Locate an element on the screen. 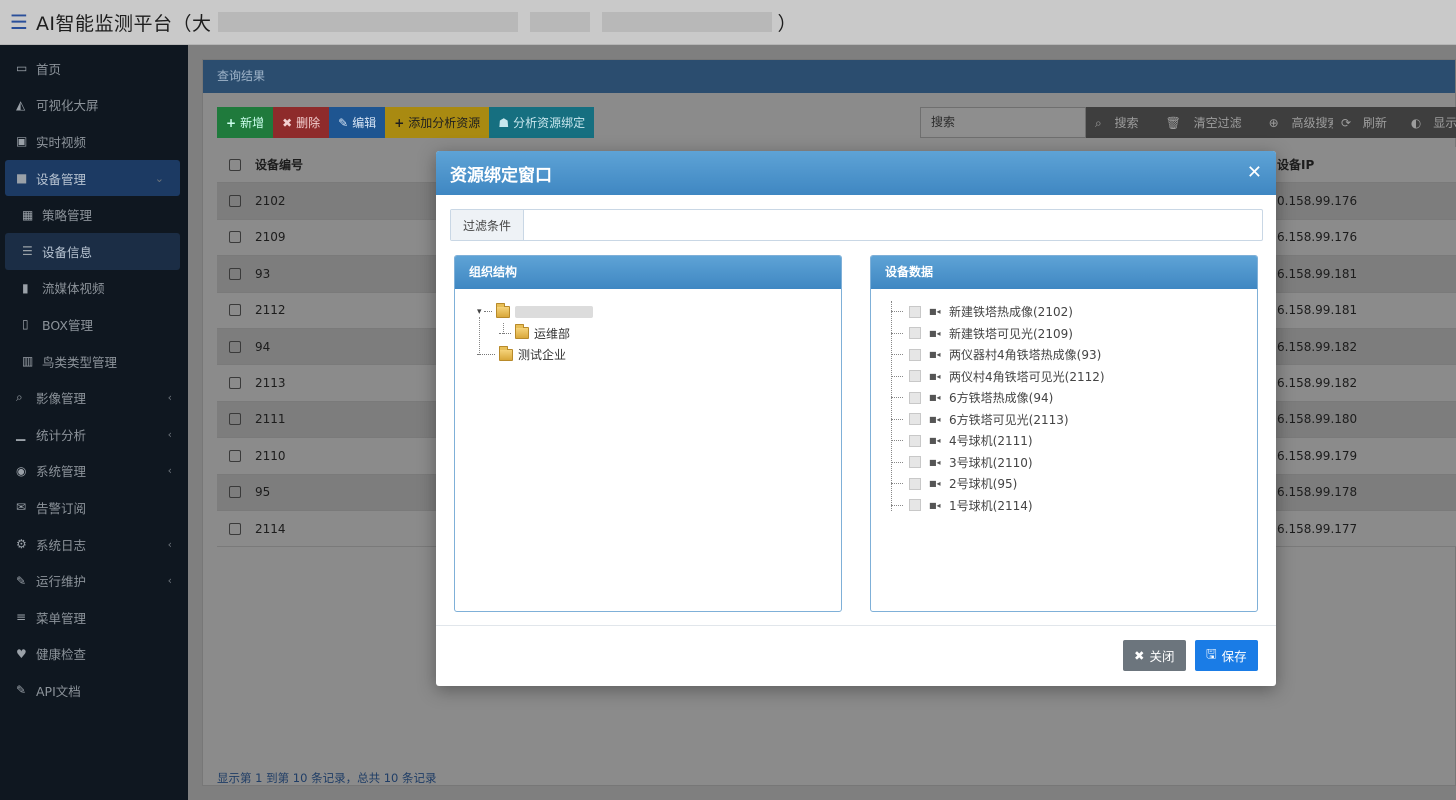 The width and height of the screenshot is (1456, 800). device-item: ■◂ 两仪村4角铁塔可见光(2112) is located at coordinates (1064, 377).